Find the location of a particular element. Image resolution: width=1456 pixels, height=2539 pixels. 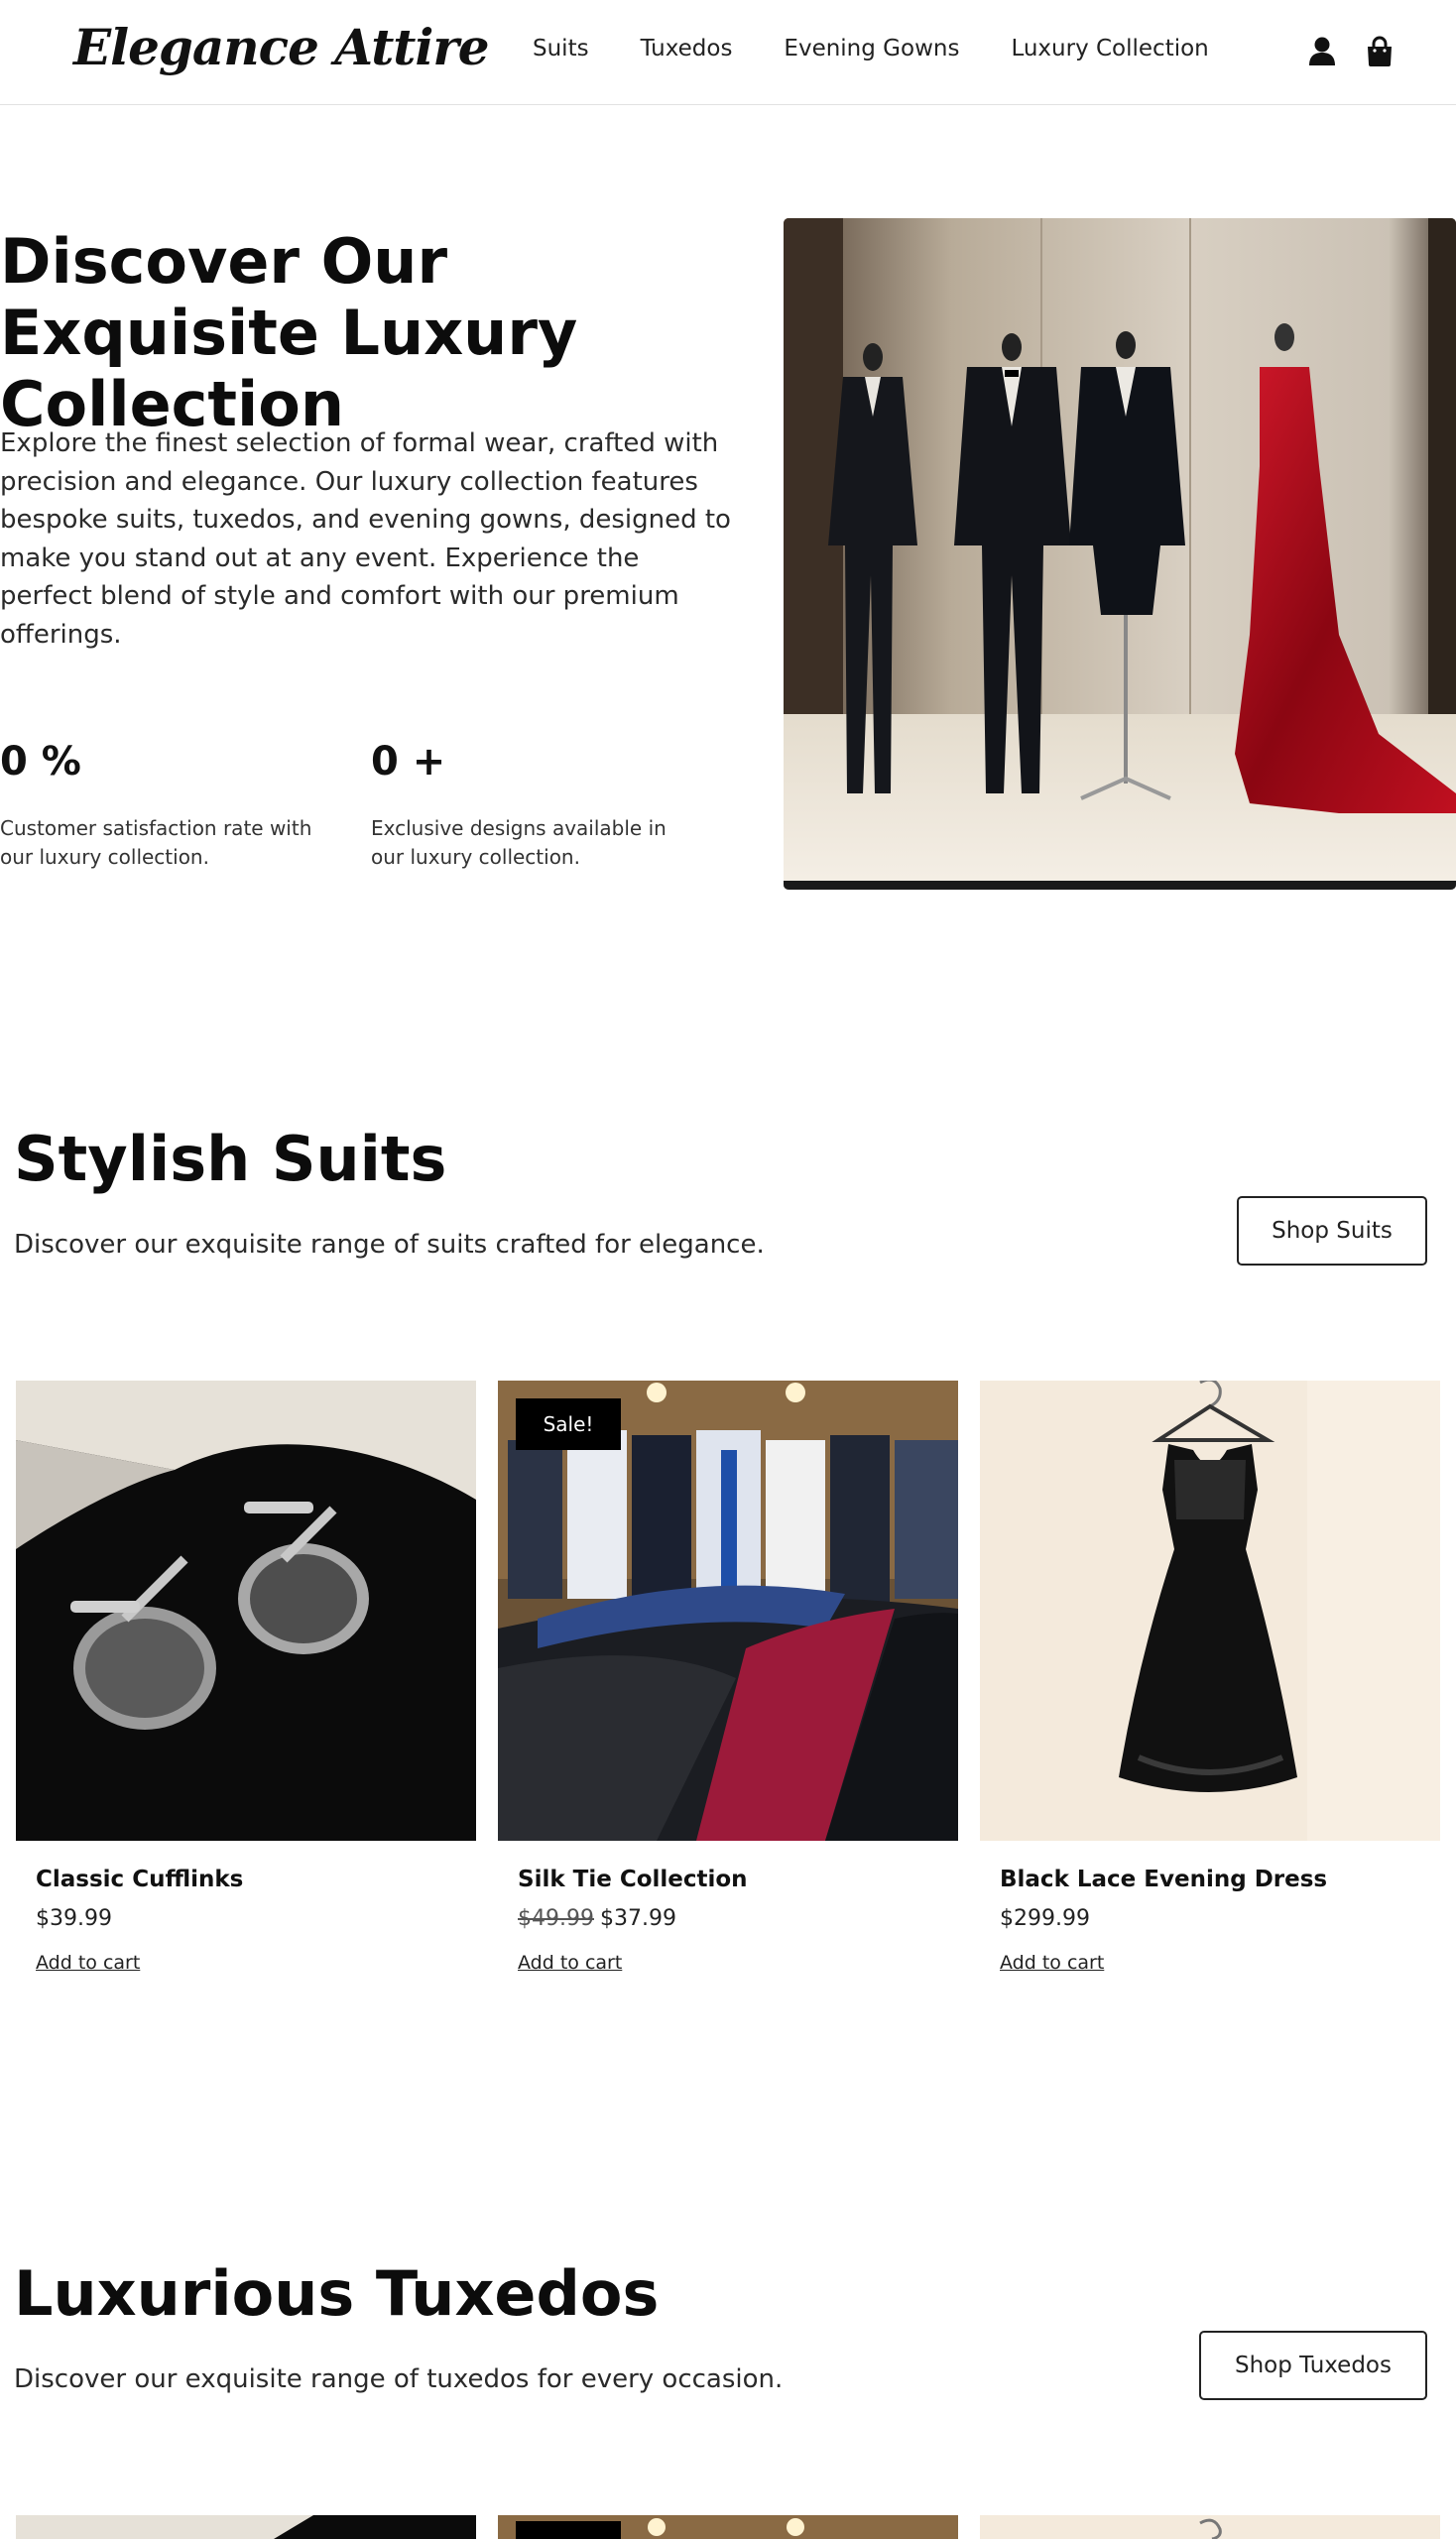

product-sale-price: $37.99 is located at coordinates (637, 1919).